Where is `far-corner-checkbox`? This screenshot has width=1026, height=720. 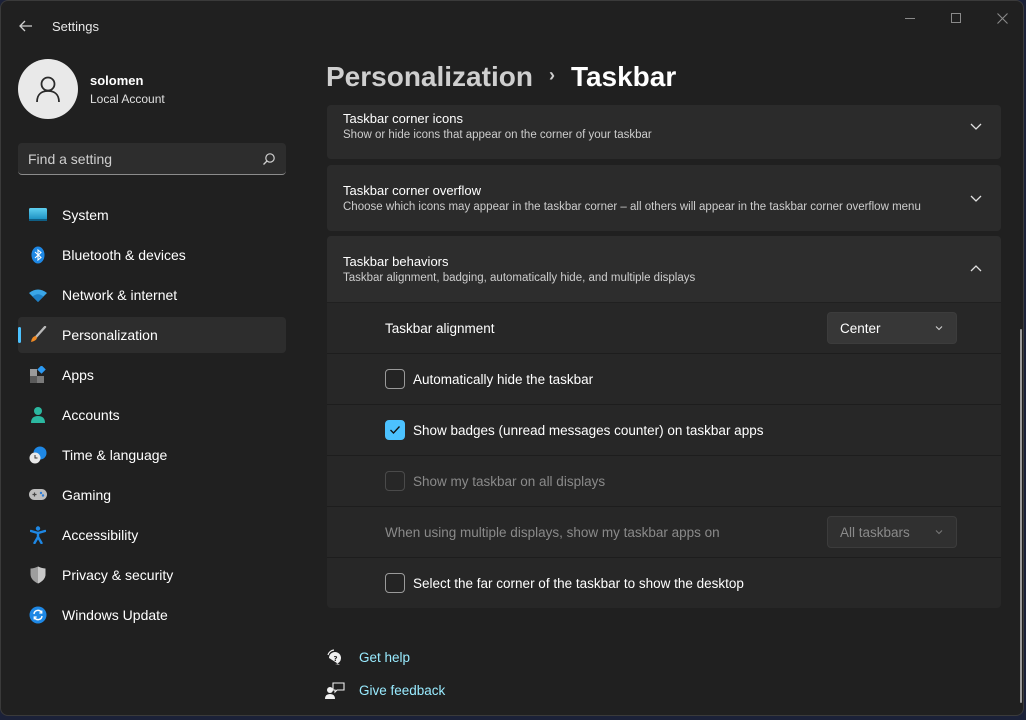 far-corner-checkbox is located at coordinates (395, 583).